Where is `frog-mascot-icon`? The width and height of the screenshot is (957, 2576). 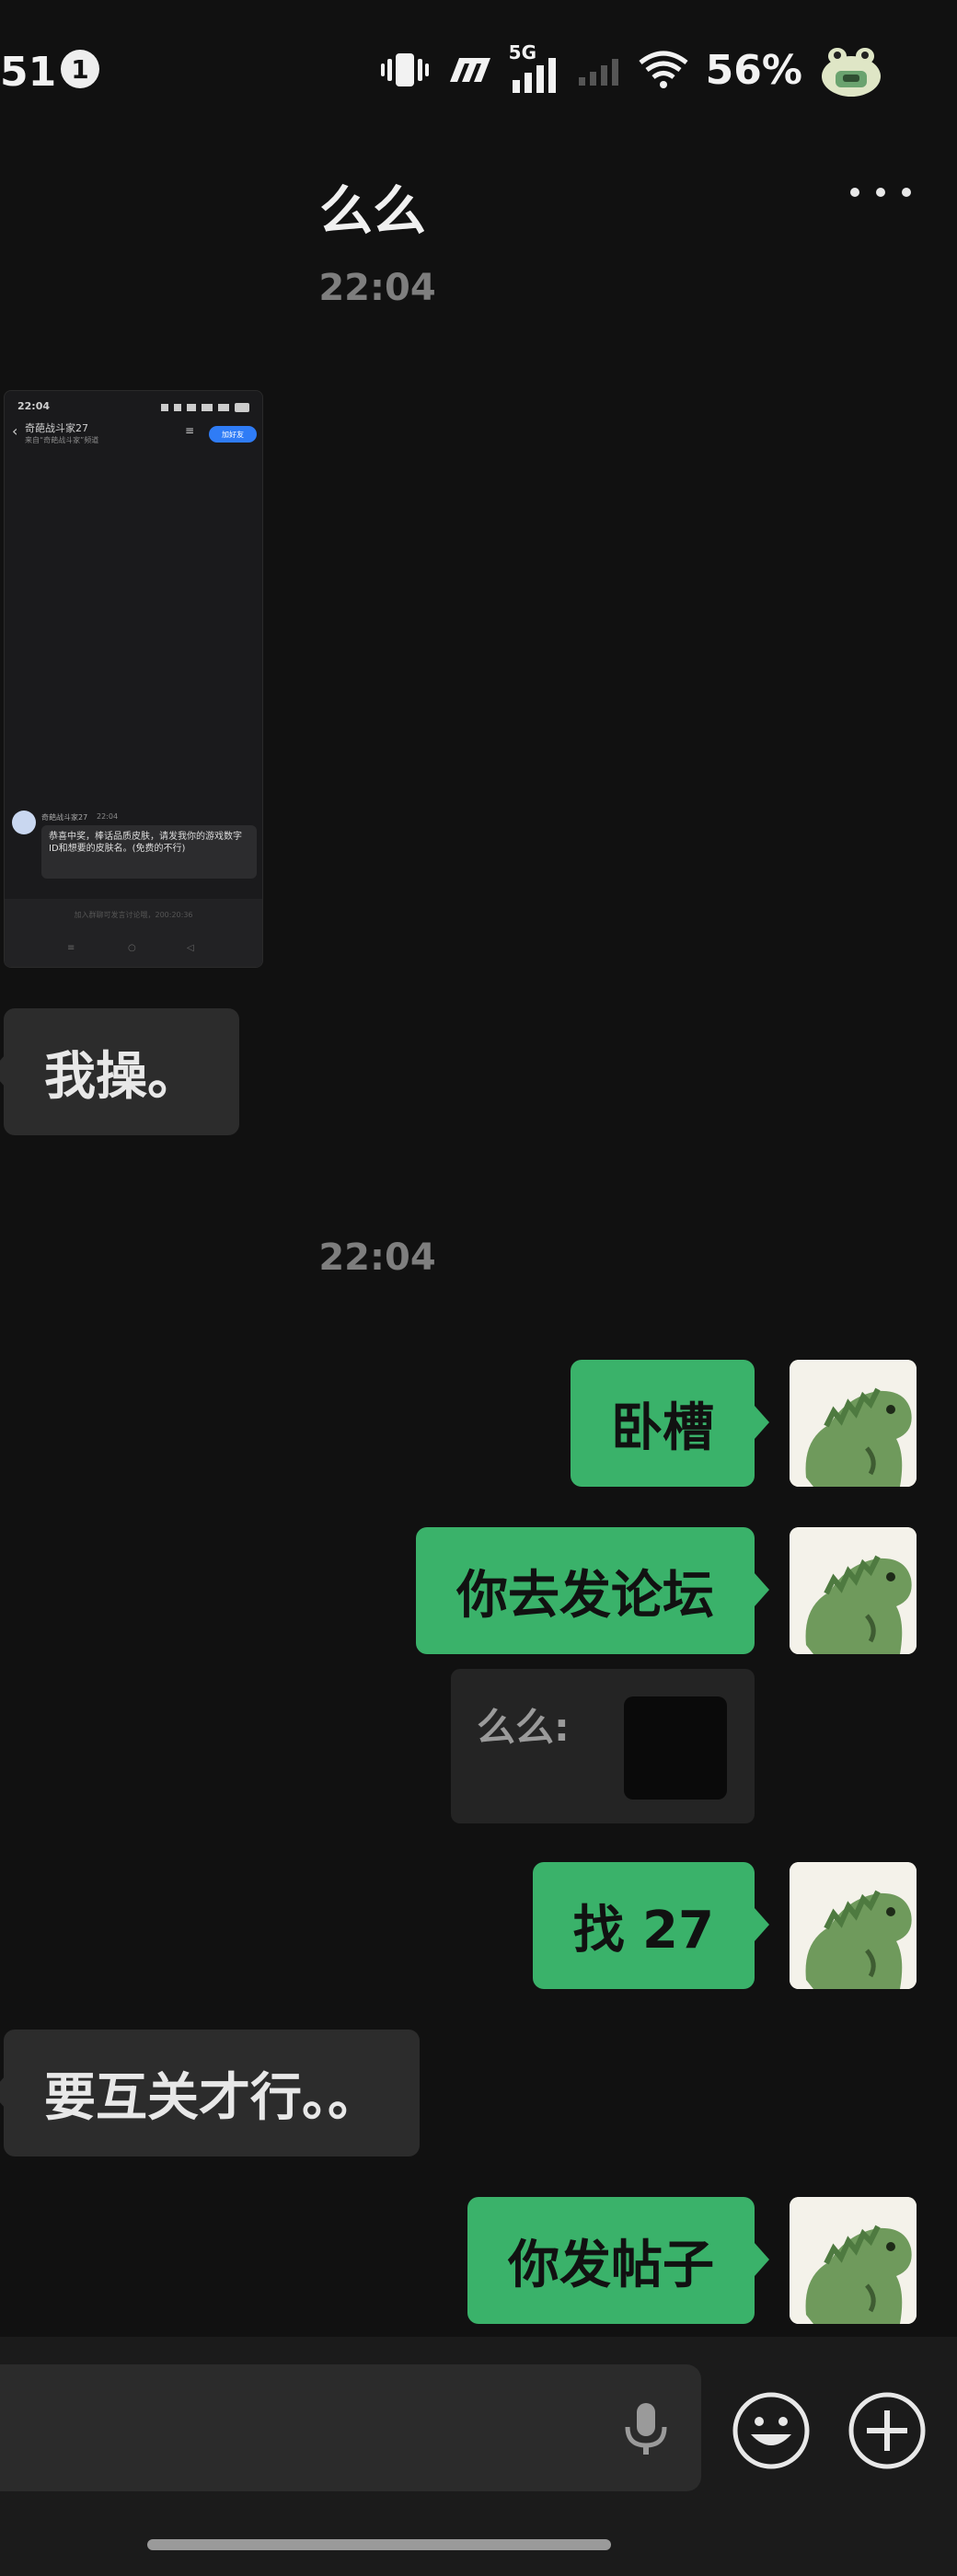
frog-mascot-icon is located at coordinates (851, 72).